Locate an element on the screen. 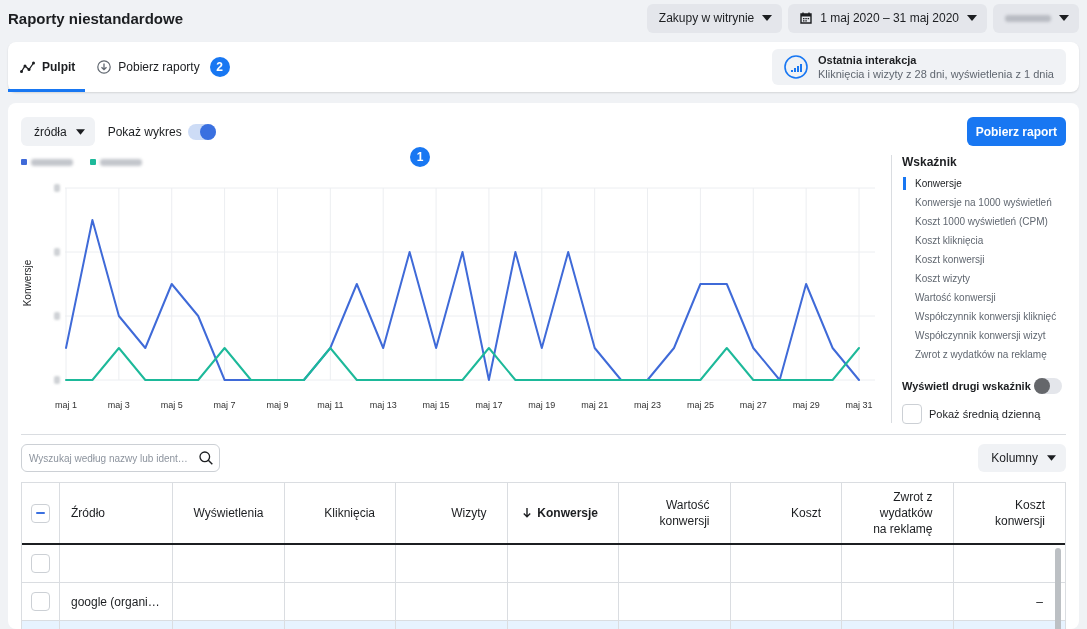 The width and height of the screenshot is (1087, 629). download-icon is located at coordinates (104, 67).